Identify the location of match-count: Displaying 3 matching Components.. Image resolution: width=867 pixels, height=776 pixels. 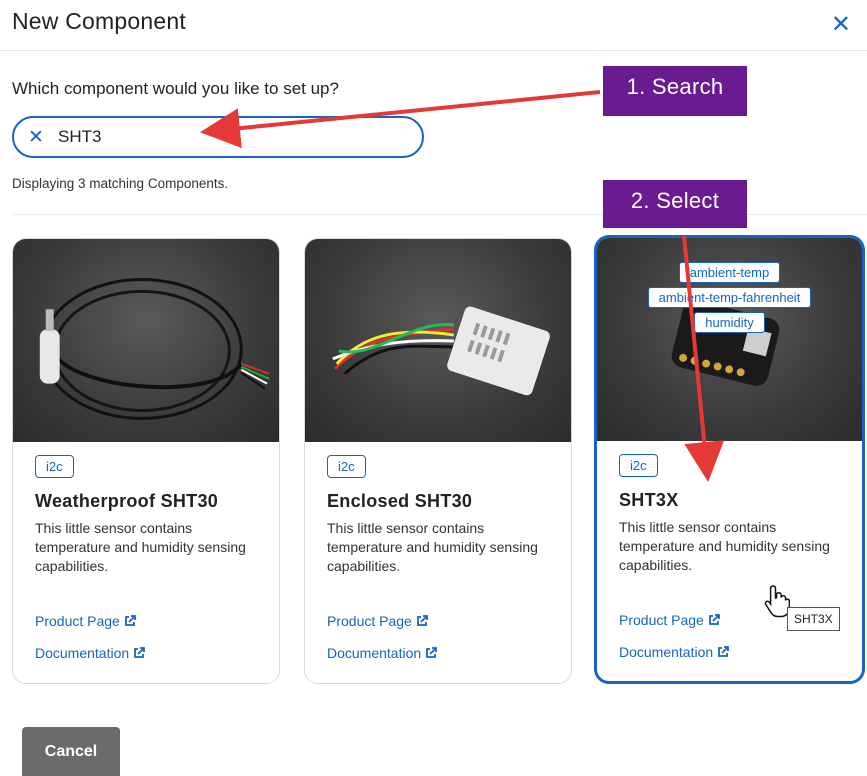
(120, 183).